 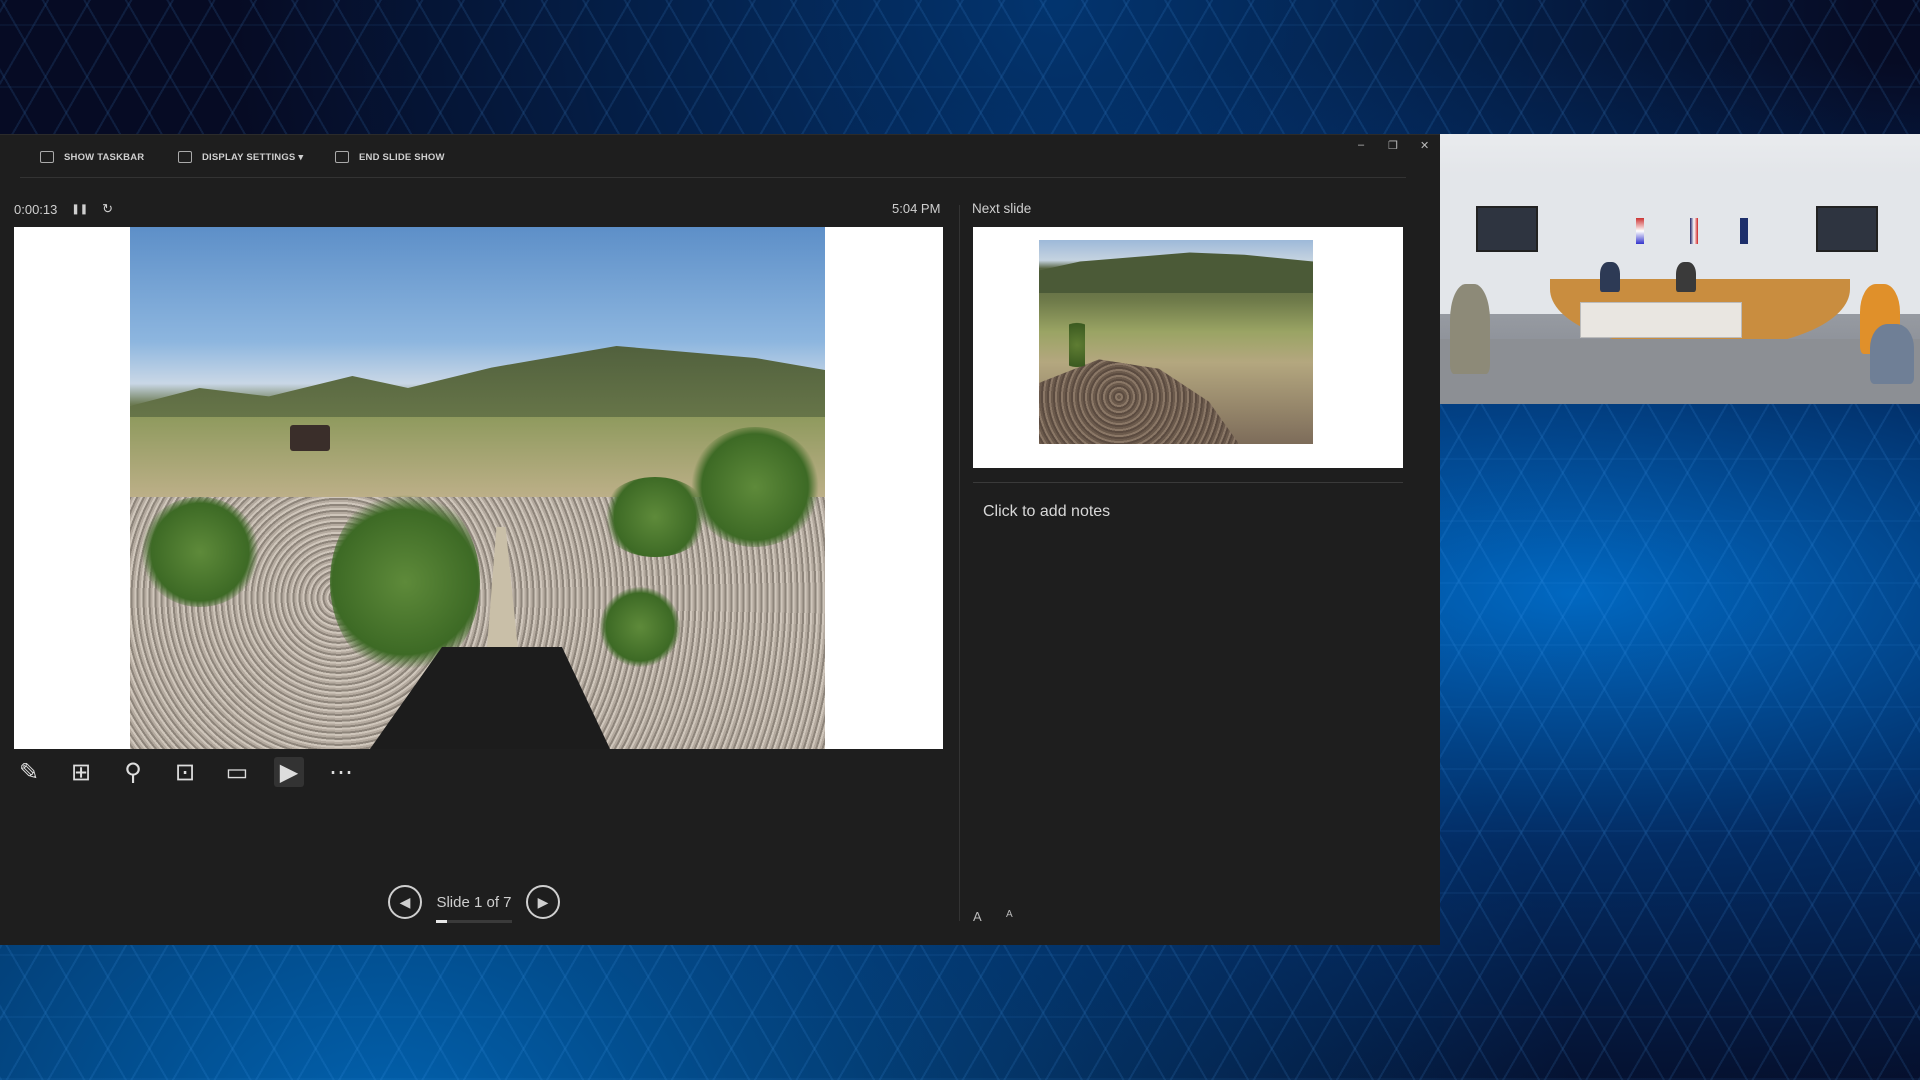 I want to click on pen-tool-icon: ✎, so click(x=29, y=772).